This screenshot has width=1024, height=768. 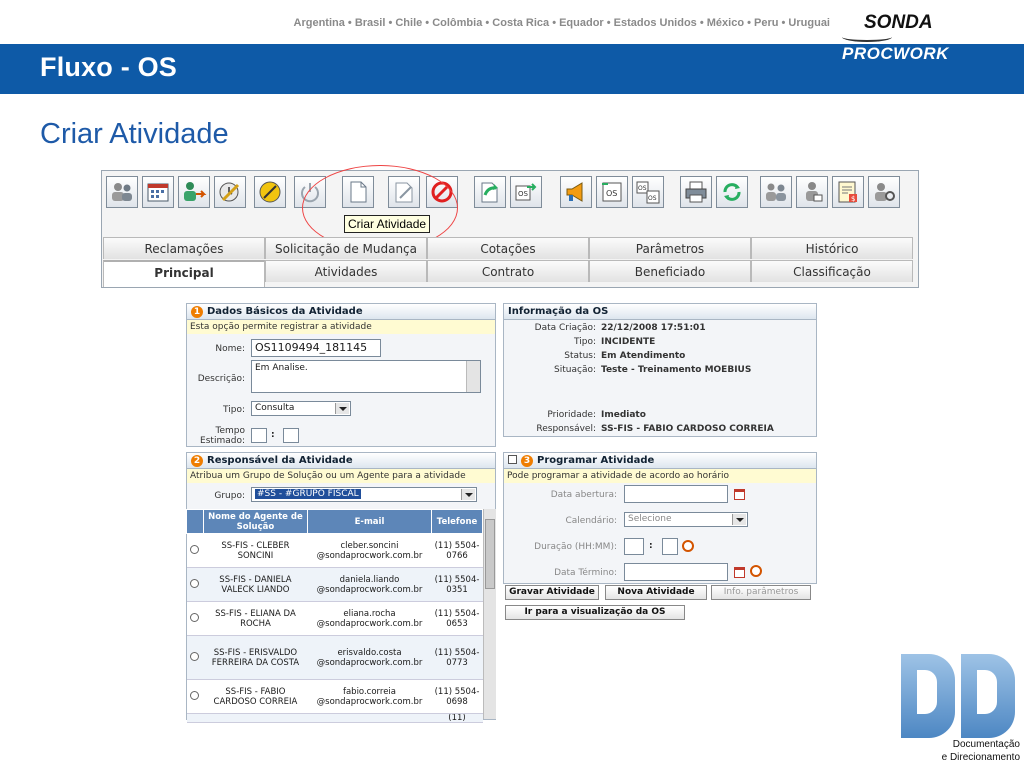 What do you see at coordinates (122, 192) in the screenshot?
I see `users-icon` at bounding box center [122, 192].